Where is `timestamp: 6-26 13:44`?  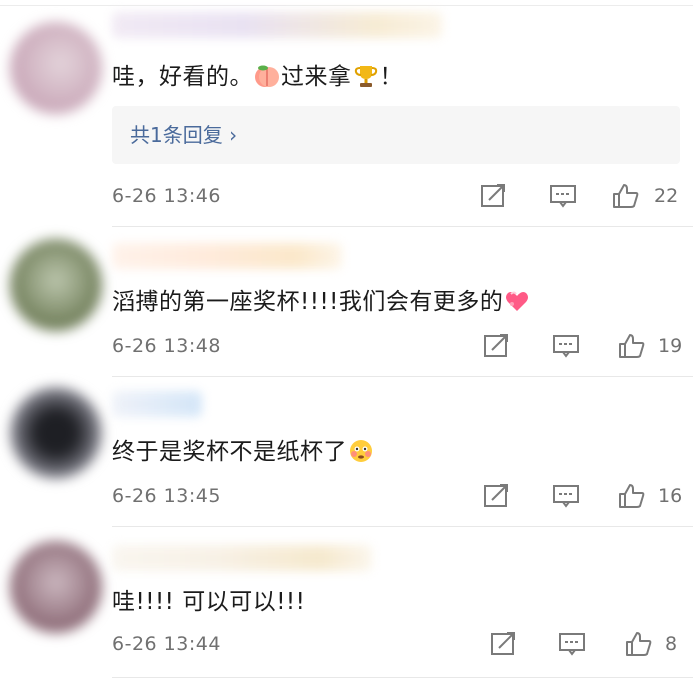 timestamp: 6-26 13:44 is located at coordinates (166, 644).